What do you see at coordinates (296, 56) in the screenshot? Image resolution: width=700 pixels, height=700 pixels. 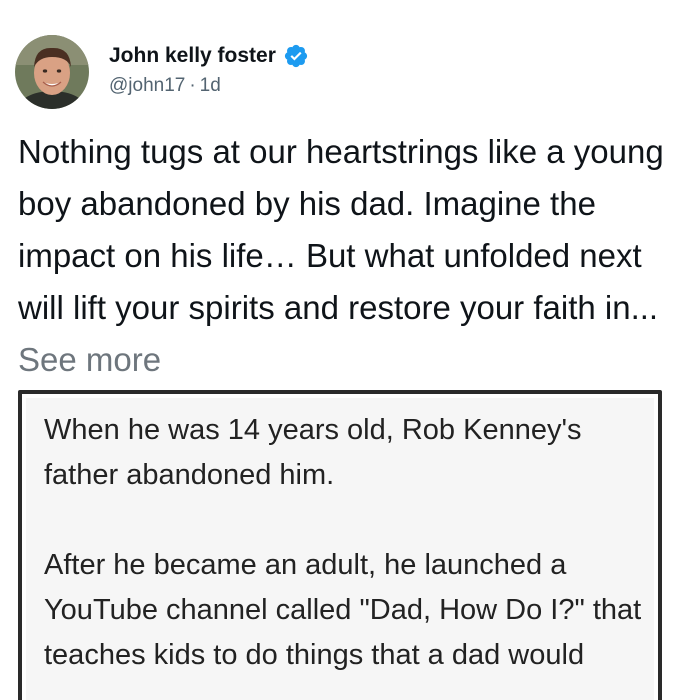 I see `verified-badge-icon` at bounding box center [296, 56].